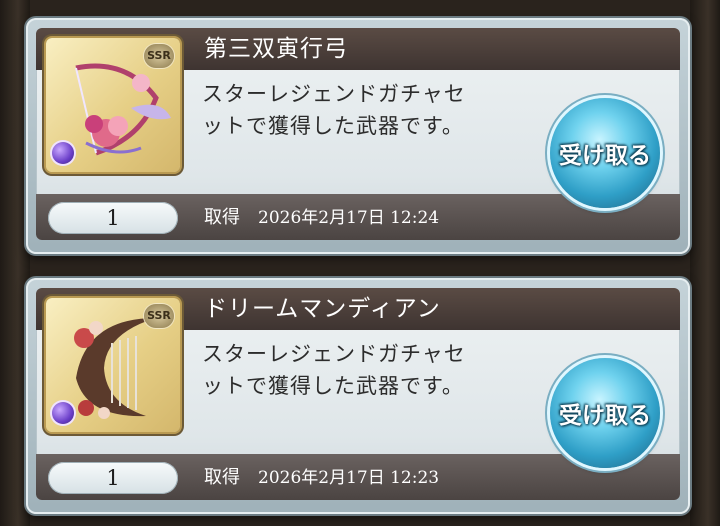  Describe the element at coordinates (349, 478) in the screenshot. I see `acquired-date: 2026年2月17日 12:23` at that location.